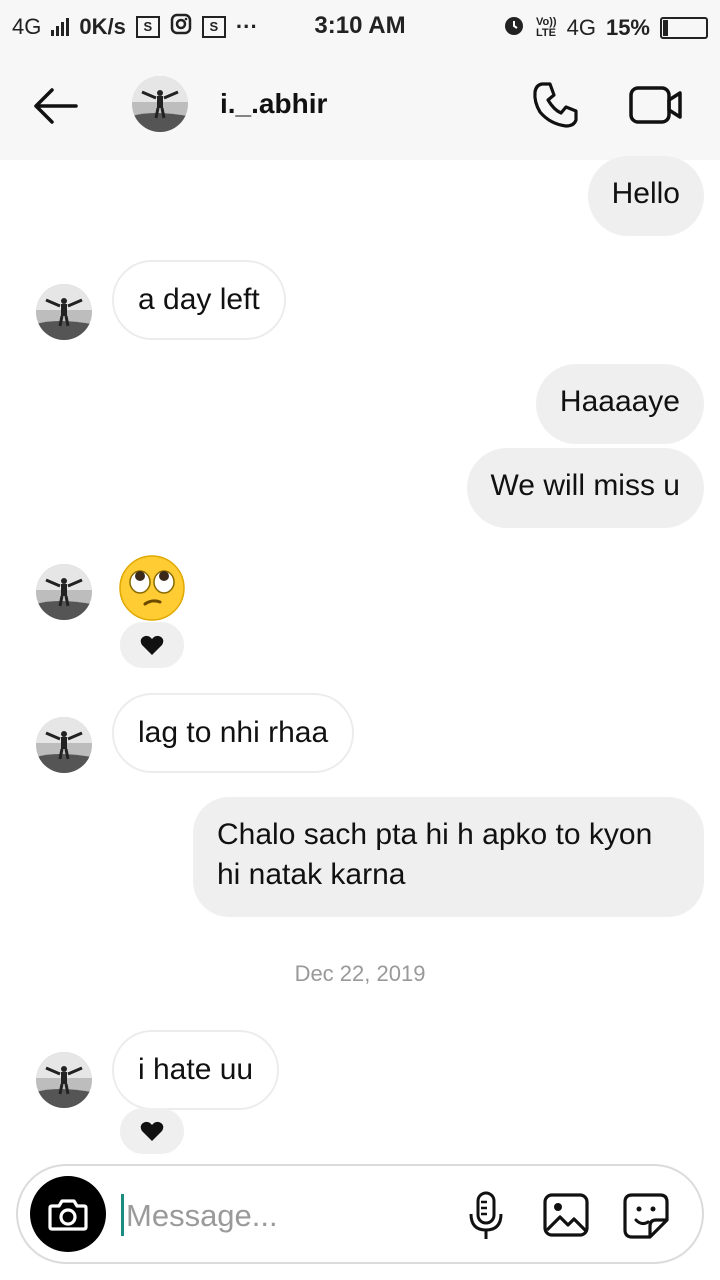 This screenshot has height=1280, width=720. Describe the element at coordinates (273, 104) in the screenshot. I see `chat-username: i._.abhir` at that location.